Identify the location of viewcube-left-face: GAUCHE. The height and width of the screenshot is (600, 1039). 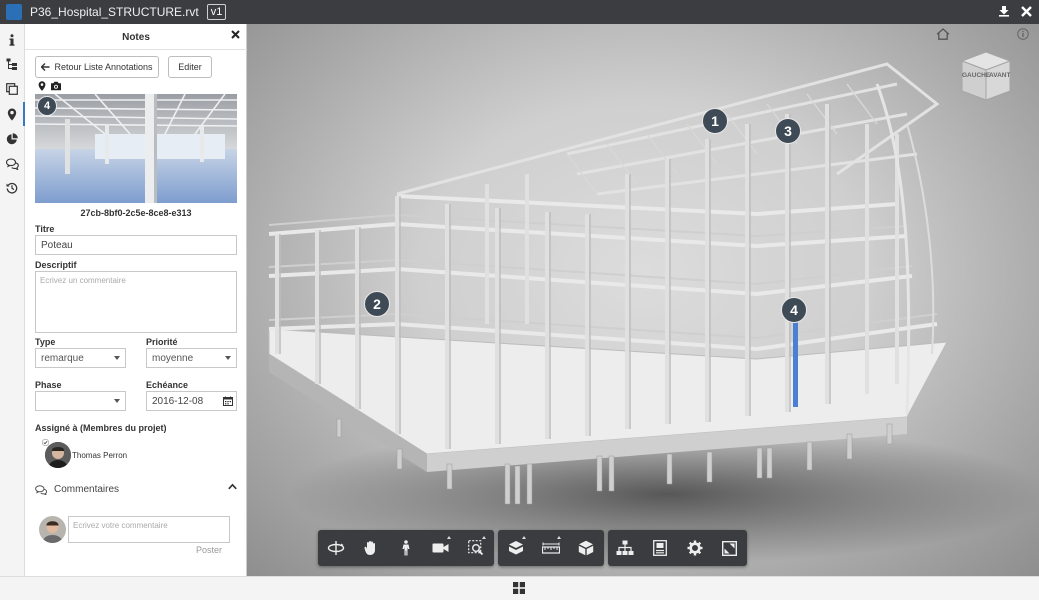
(976, 75).